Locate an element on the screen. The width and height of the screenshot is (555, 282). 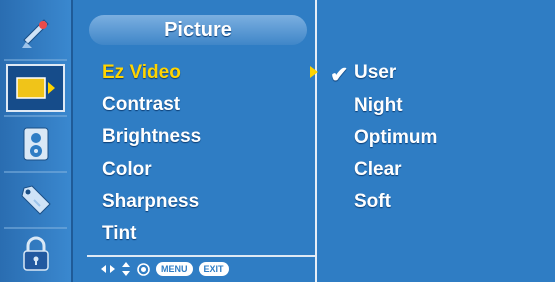
menu-item-ez-video: Ez Video is located at coordinates (210, 73).